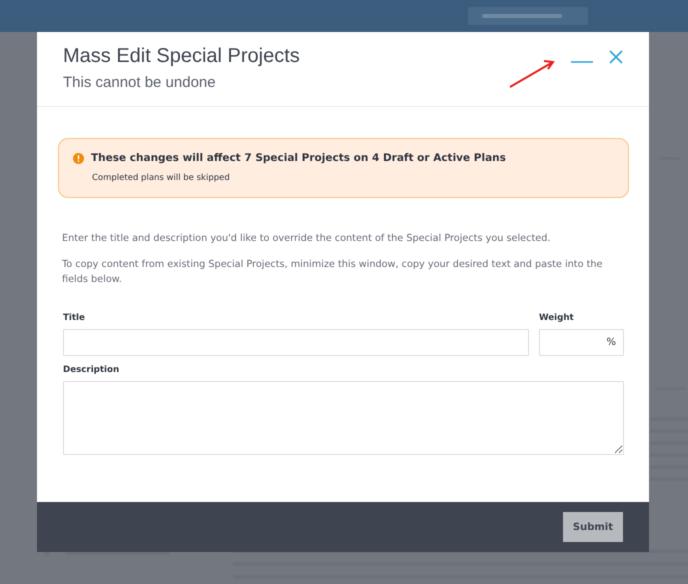  I want to click on field-label: Weight, so click(557, 318).